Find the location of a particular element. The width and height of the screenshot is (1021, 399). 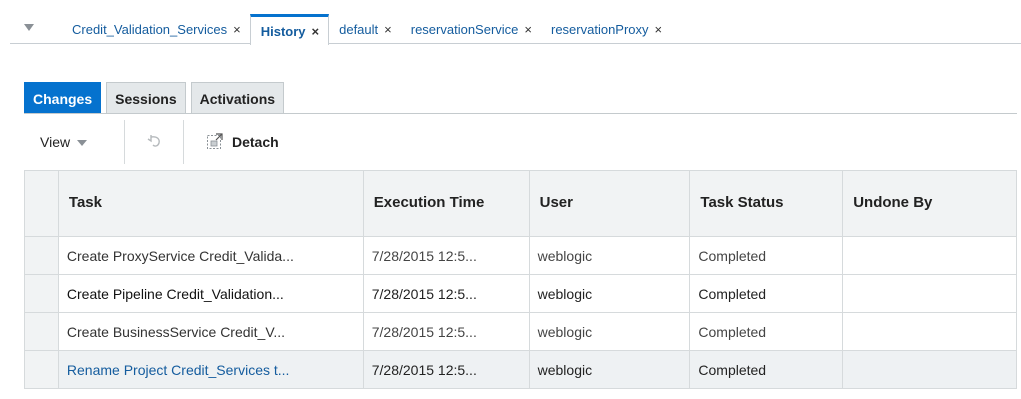

table-toolbar: View Detach is located at coordinates (520, 142).